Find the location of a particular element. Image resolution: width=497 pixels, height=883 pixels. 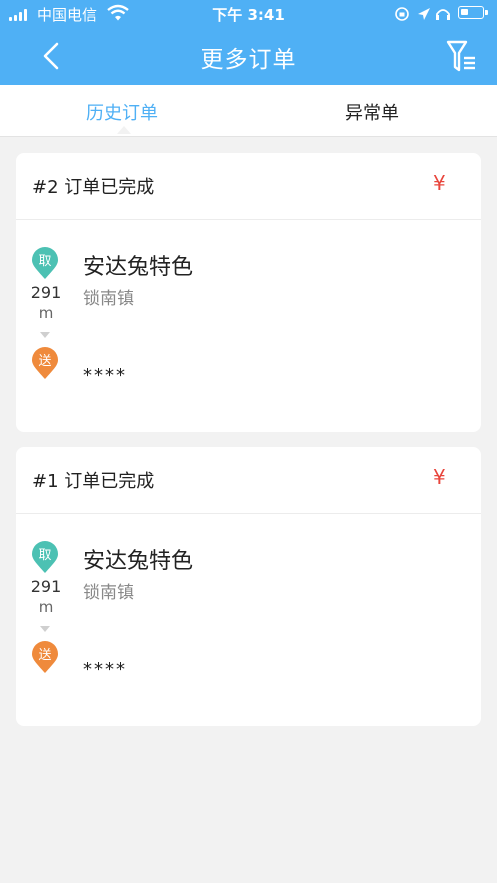

status-icons is located at coordinates (422, 14).